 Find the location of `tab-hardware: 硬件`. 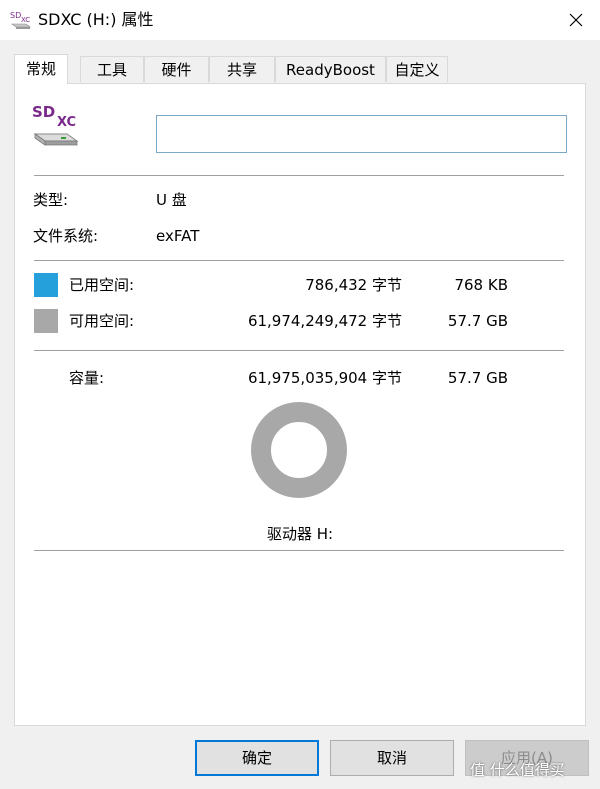

tab-hardware: 硬件 is located at coordinates (176, 69).